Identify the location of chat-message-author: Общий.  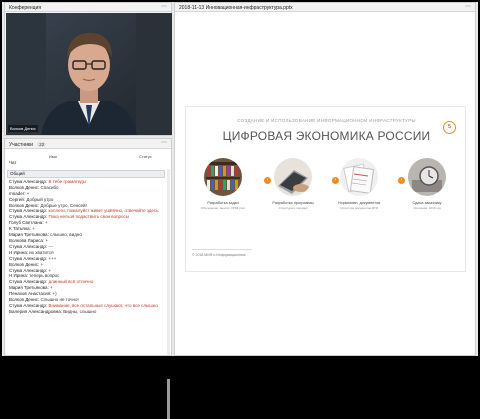
(17, 173).